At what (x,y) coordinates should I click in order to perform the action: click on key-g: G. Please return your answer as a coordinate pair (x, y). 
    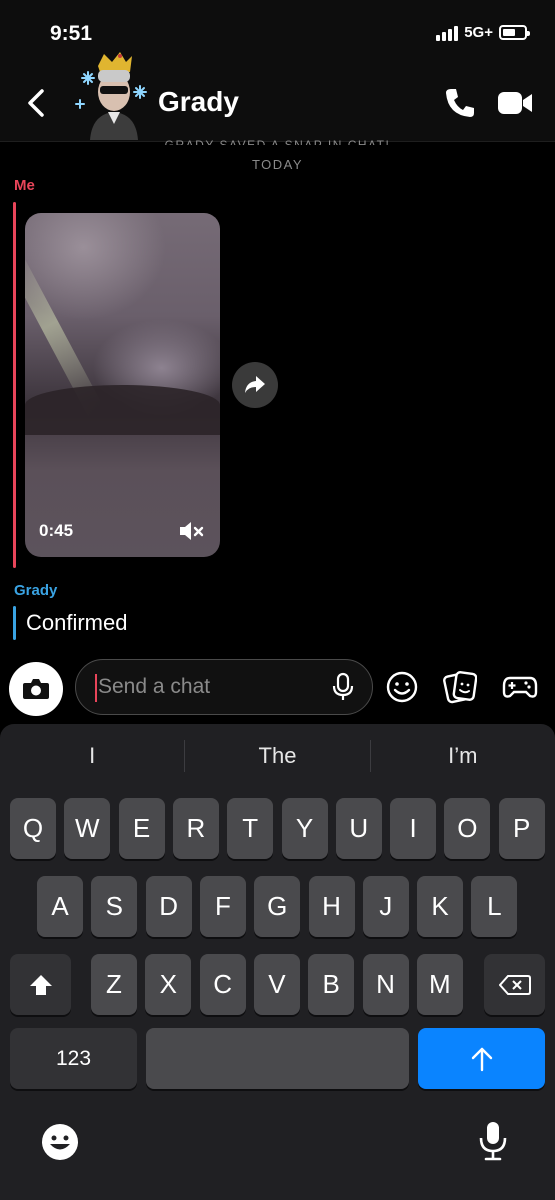
    Looking at the image, I should click on (277, 906).